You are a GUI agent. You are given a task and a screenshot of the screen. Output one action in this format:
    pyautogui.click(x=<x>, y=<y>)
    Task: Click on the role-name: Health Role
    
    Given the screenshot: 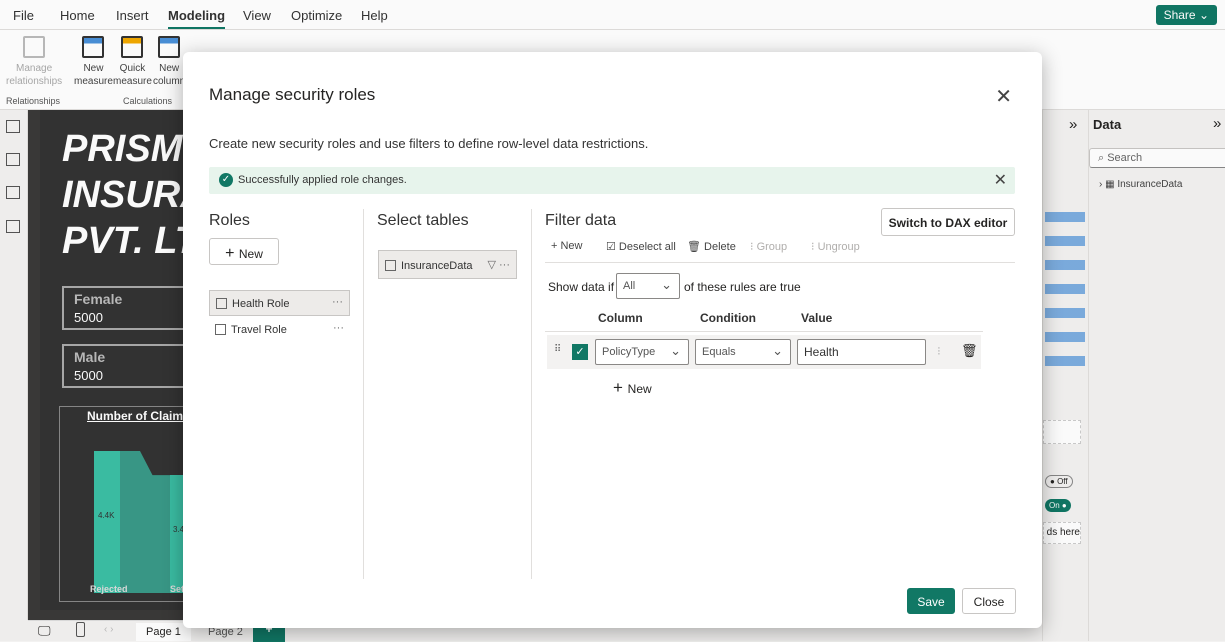 What is the action you would take?
    pyautogui.click(x=261, y=304)
    